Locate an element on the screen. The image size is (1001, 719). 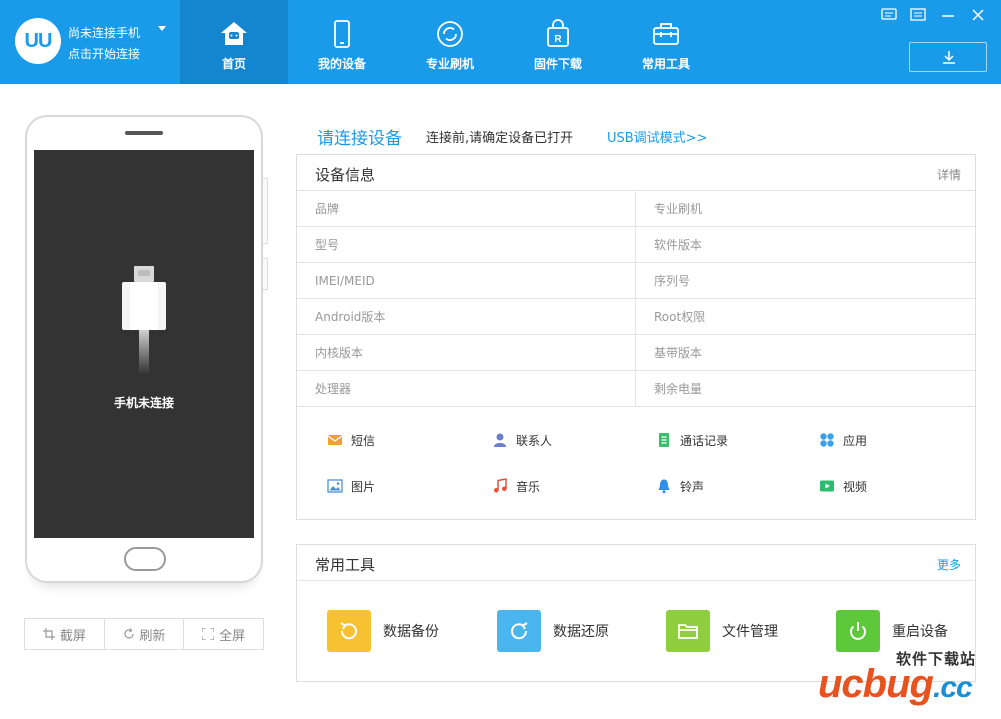
tab-common-tools-label: 常用工具 is located at coordinates (665, 64).